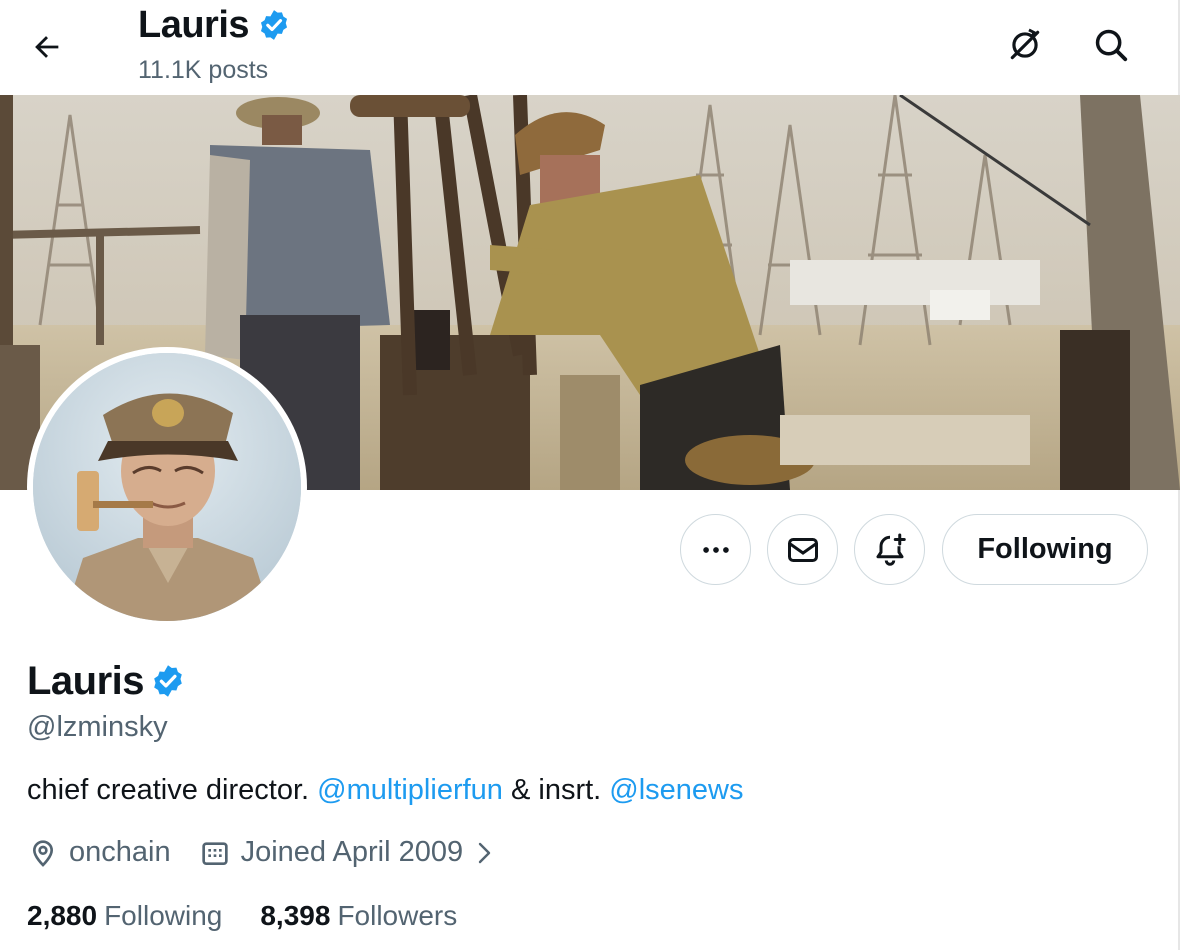 This screenshot has height=950, width=1200. I want to click on location-item: onchain, so click(99, 852).